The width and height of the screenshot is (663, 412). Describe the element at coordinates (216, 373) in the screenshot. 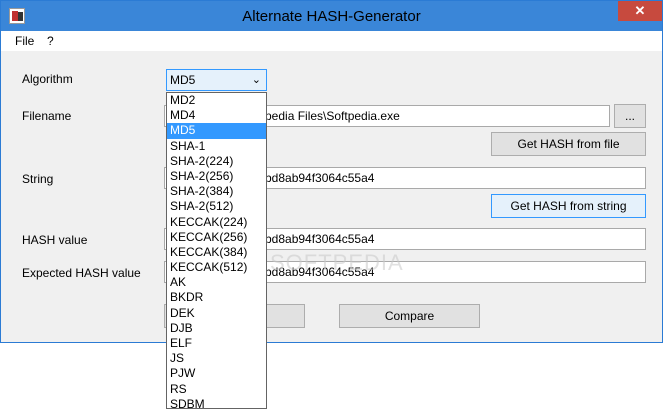

I see `algorithm-option: PJW` at that location.